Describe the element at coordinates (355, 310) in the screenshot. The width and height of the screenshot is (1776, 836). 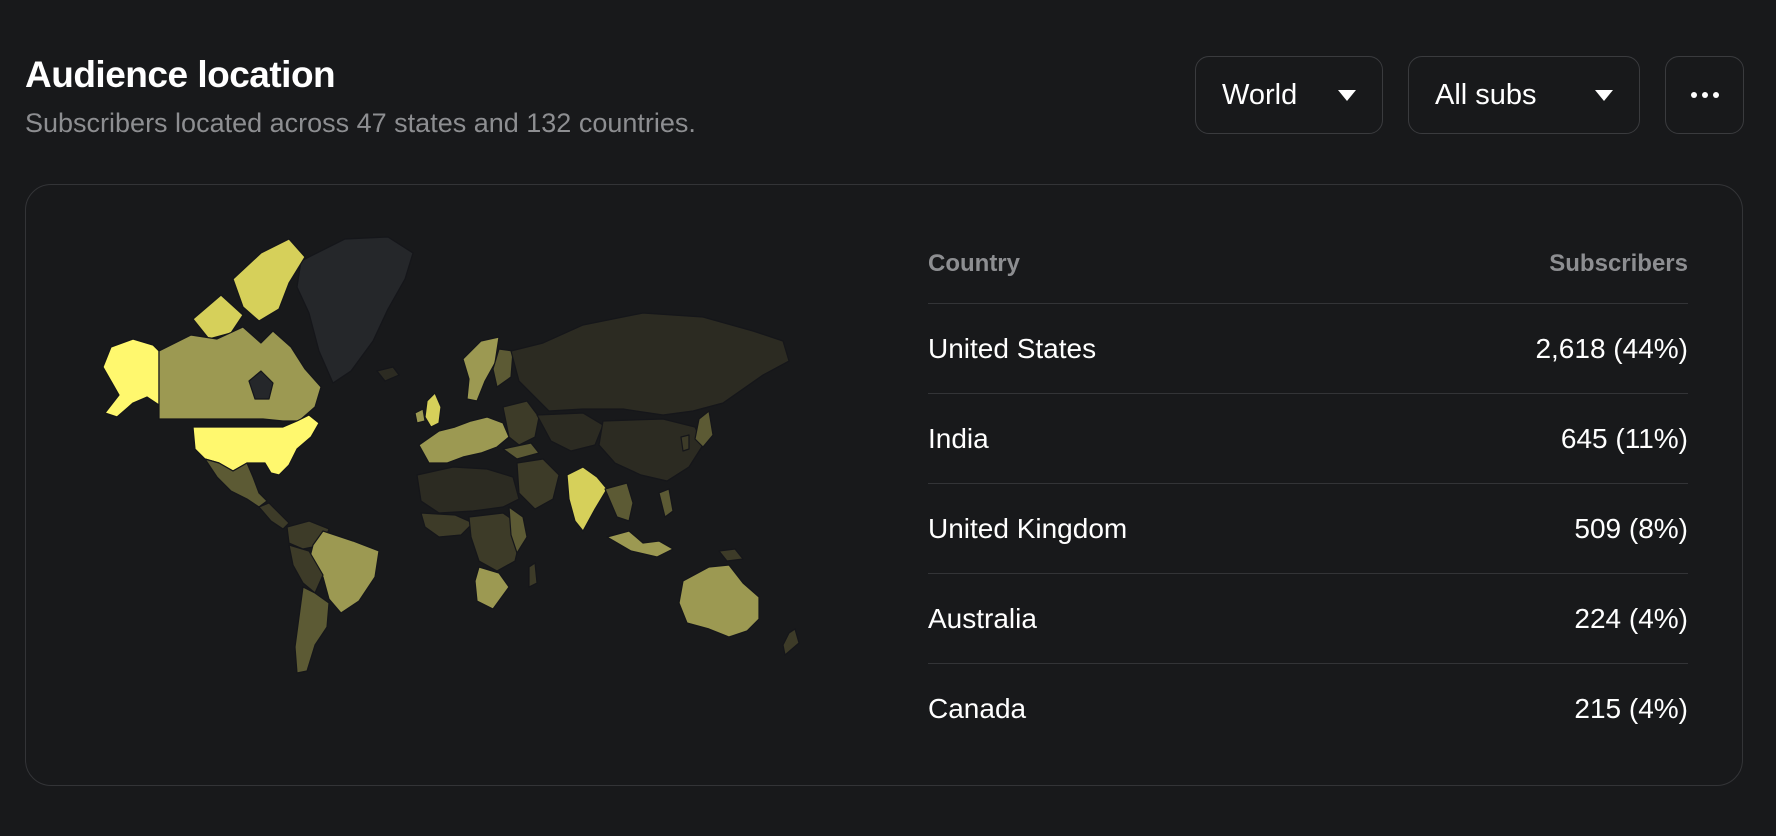
I see `region-greenland` at that location.